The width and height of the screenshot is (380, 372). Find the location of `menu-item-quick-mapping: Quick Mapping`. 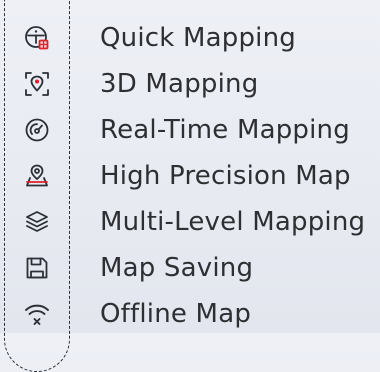

menu-item-quick-mapping: Quick Mapping is located at coordinates (190, 38).